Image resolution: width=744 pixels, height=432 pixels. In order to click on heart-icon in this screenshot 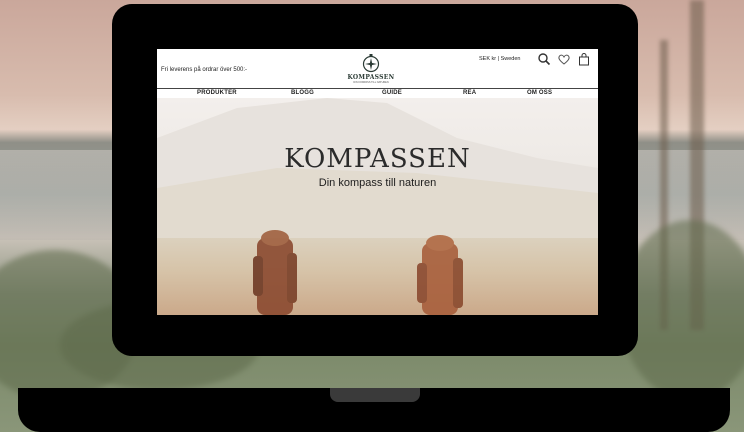, I will do `click(564, 59)`.